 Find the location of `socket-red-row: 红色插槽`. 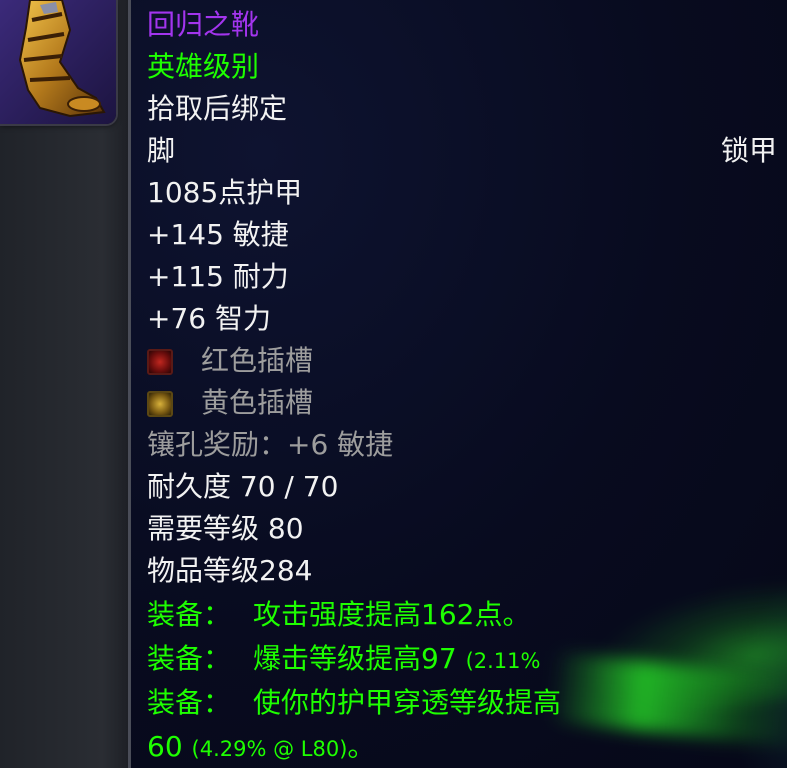

socket-red-row: 红色插槽 is located at coordinates (230, 361).